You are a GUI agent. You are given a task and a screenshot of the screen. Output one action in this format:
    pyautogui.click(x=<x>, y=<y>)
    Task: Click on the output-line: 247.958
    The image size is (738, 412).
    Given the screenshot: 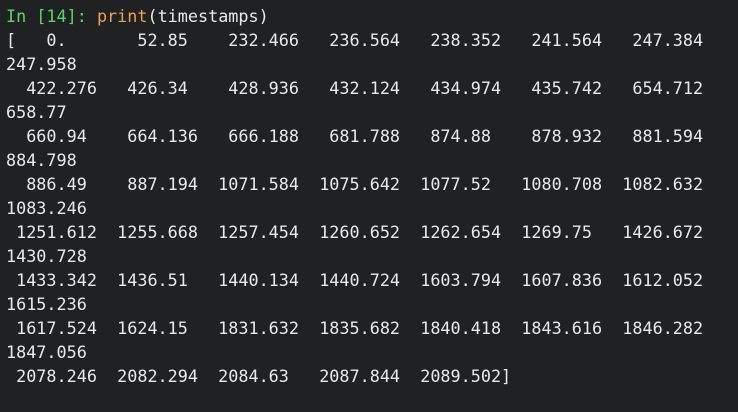 What is the action you would take?
    pyautogui.click(x=41, y=64)
    